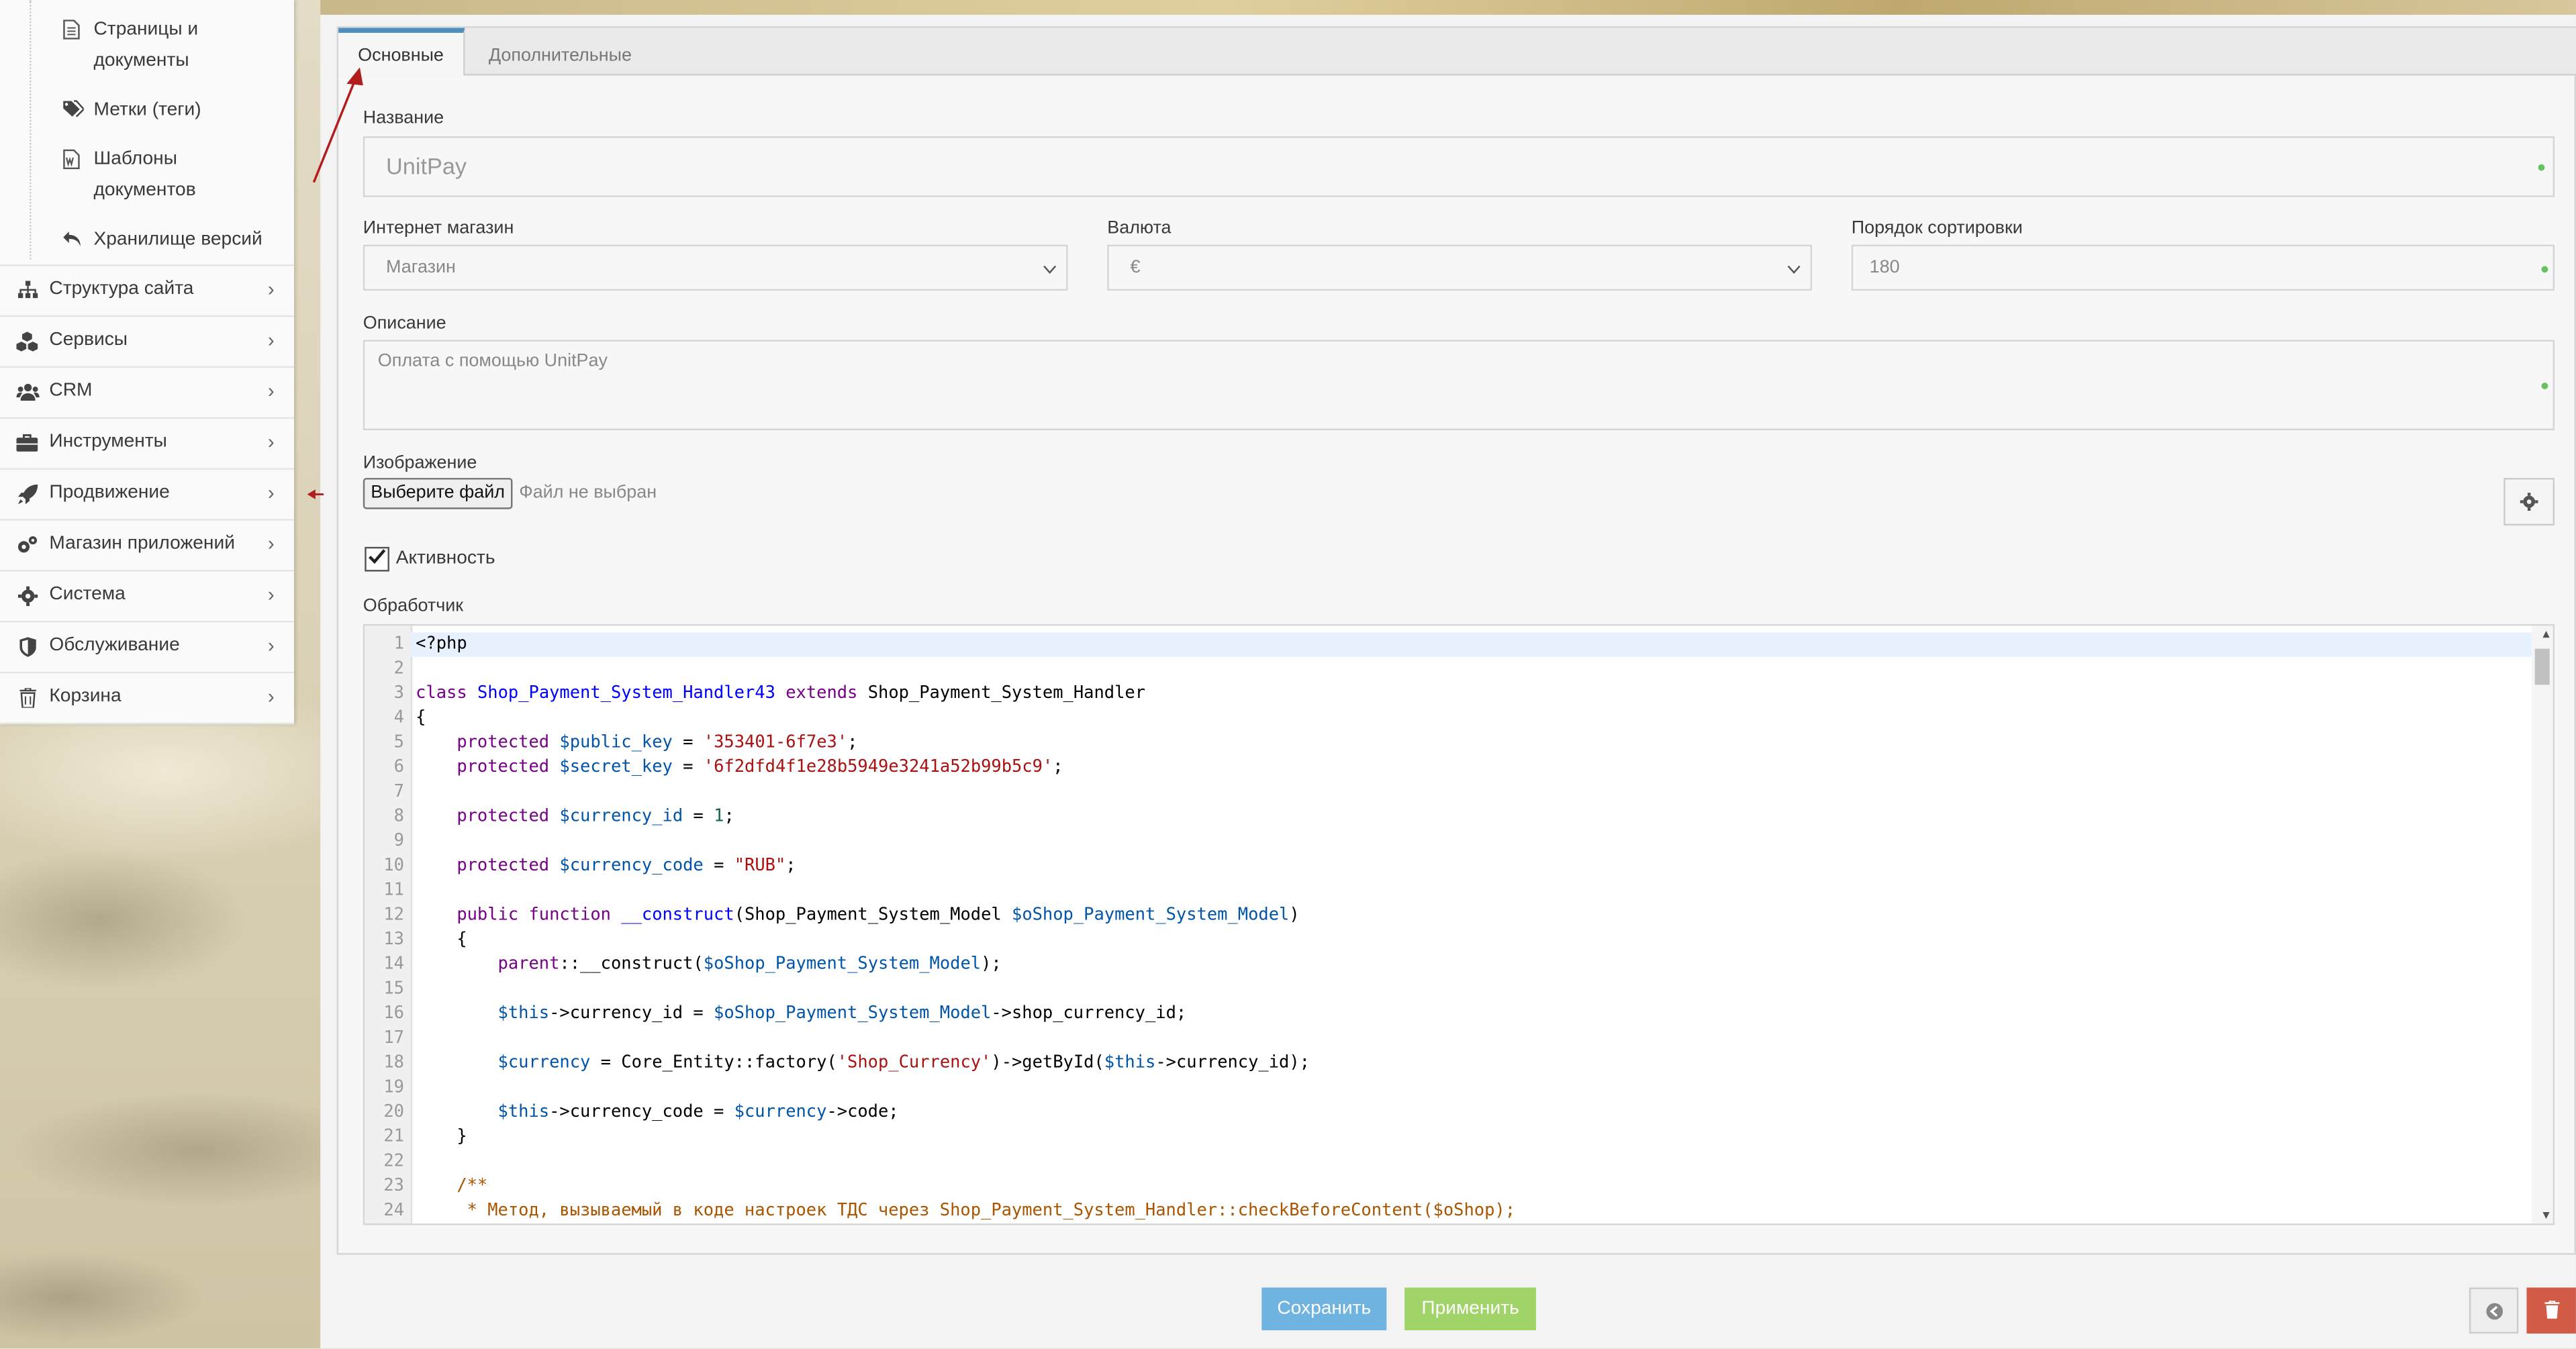 This screenshot has width=2576, height=1349. What do you see at coordinates (1459, 166) in the screenshot?
I see `name-input: UnitPay` at bounding box center [1459, 166].